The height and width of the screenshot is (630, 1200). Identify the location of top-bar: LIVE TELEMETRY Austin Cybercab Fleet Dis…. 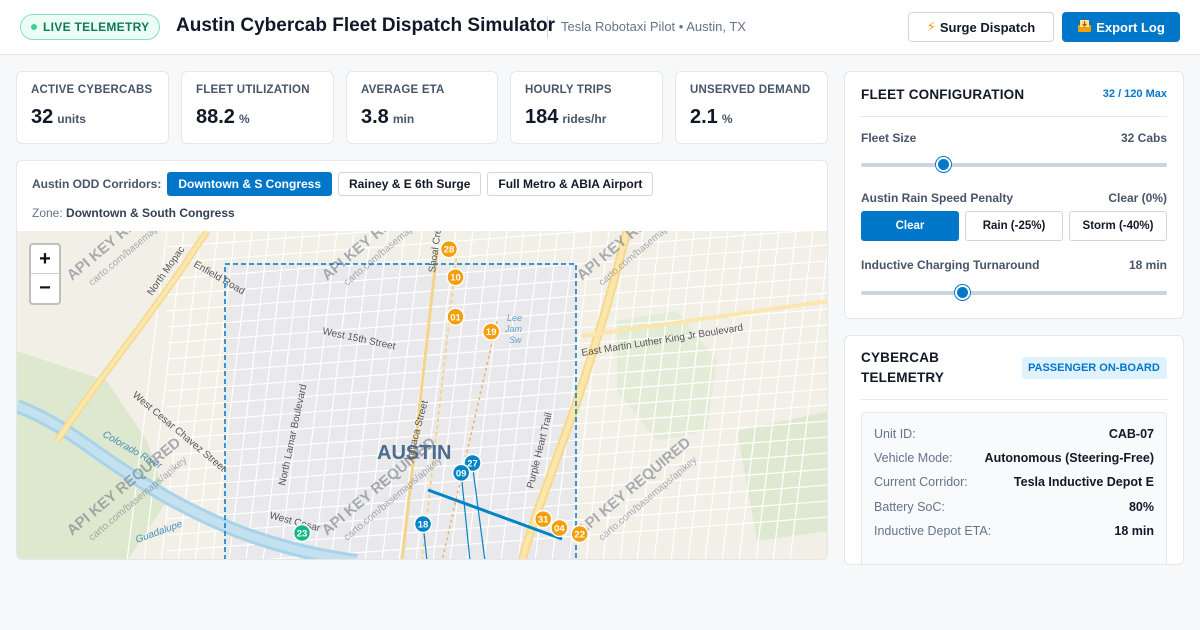
(600, 27).